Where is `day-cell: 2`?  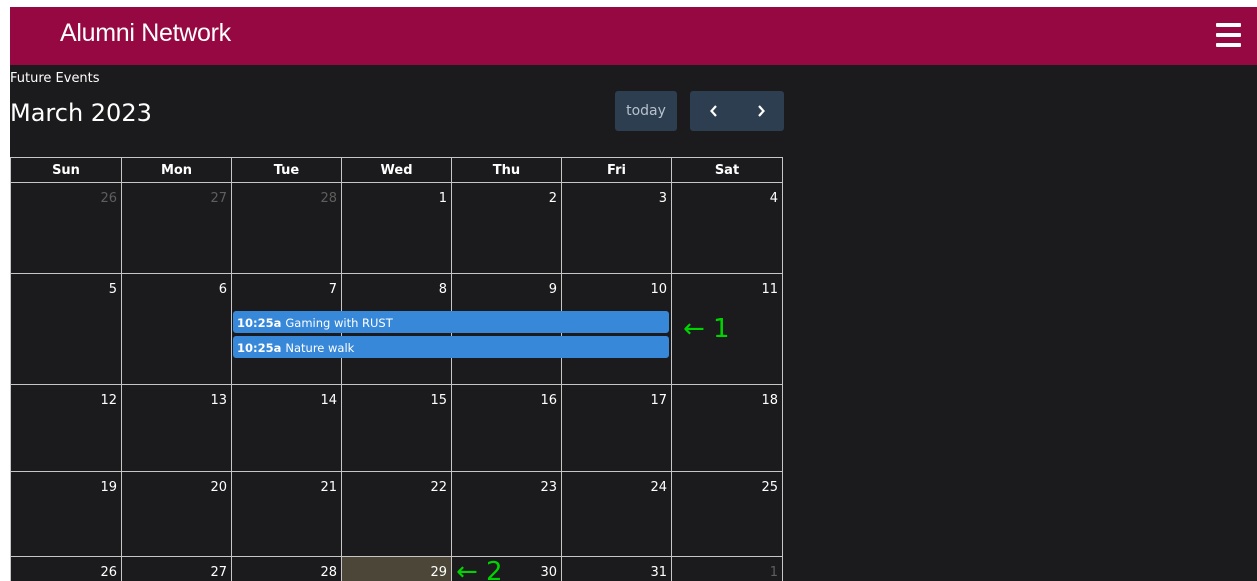 day-cell: 2 is located at coordinates (506, 228).